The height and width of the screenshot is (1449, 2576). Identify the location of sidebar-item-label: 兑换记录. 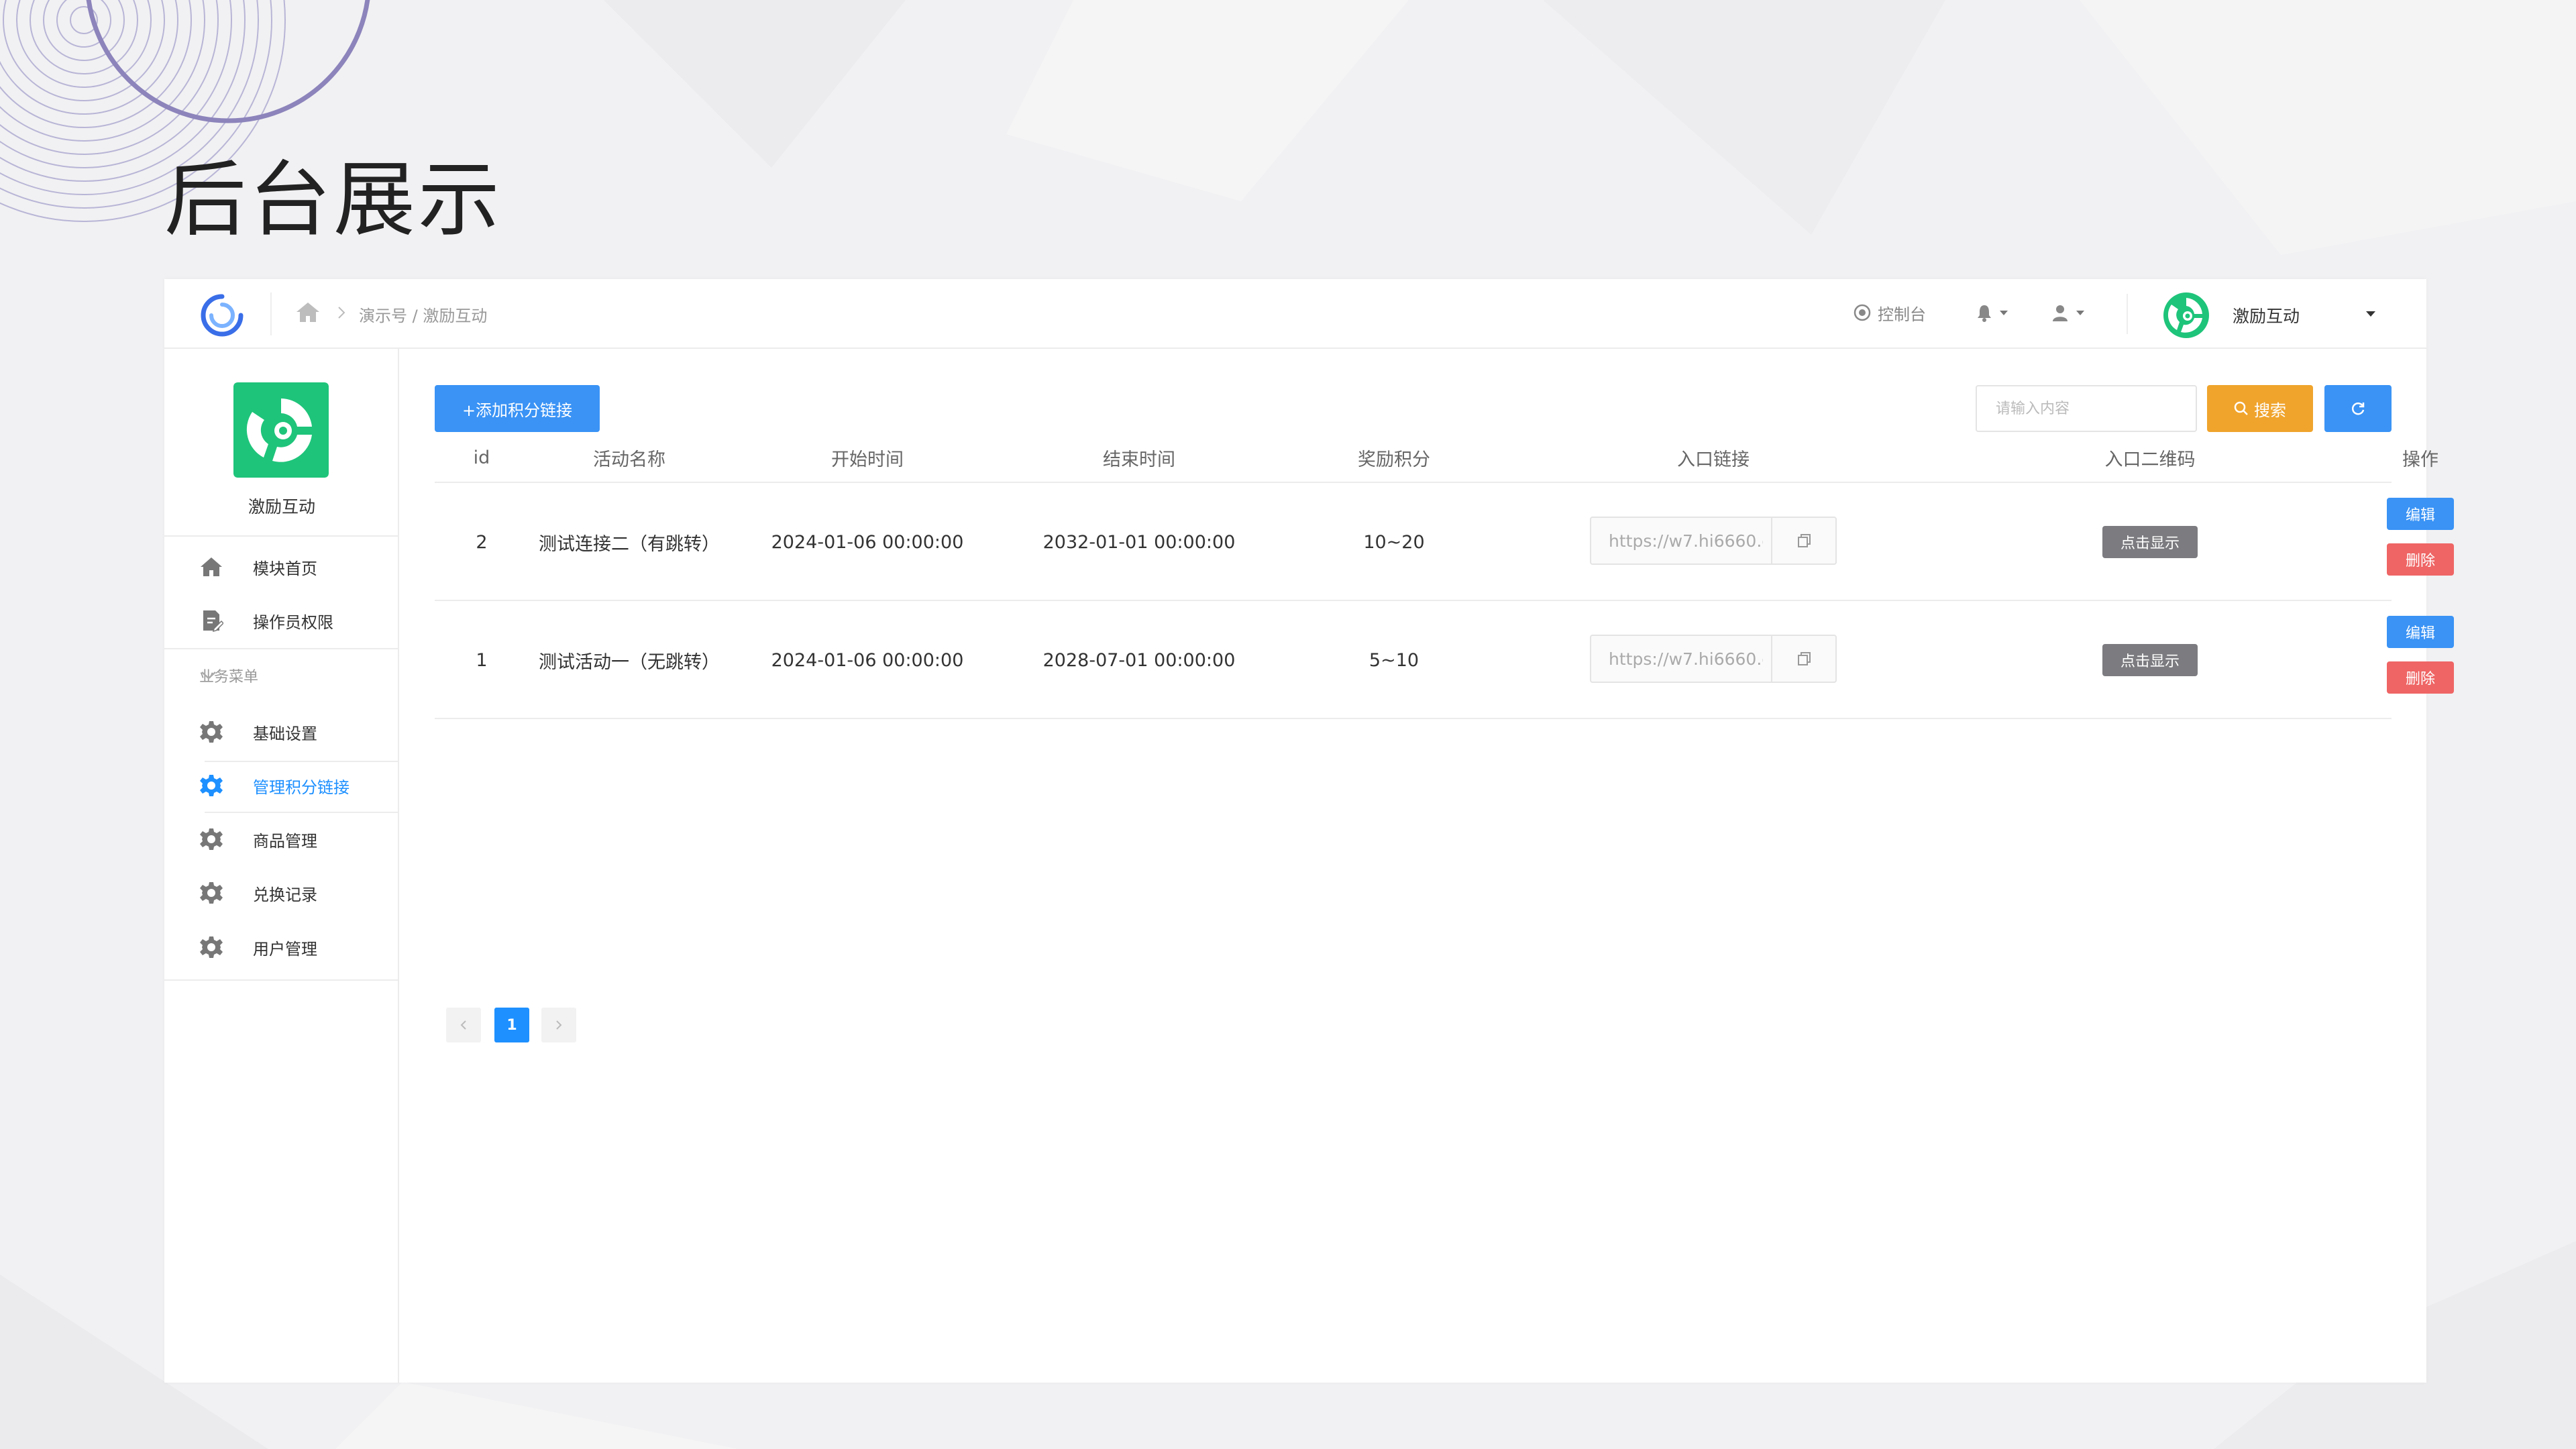
(285, 894).